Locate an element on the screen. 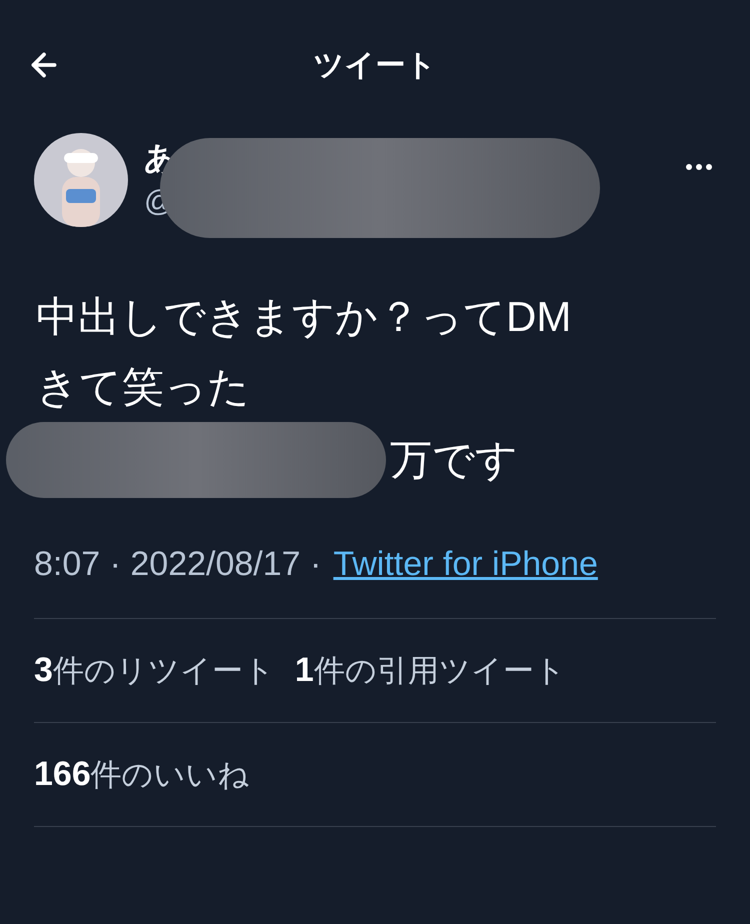 Image resolution: width=750 pixels, height=924 pixels. tweet-text-line: 万です is located at coordinates (454, 460).